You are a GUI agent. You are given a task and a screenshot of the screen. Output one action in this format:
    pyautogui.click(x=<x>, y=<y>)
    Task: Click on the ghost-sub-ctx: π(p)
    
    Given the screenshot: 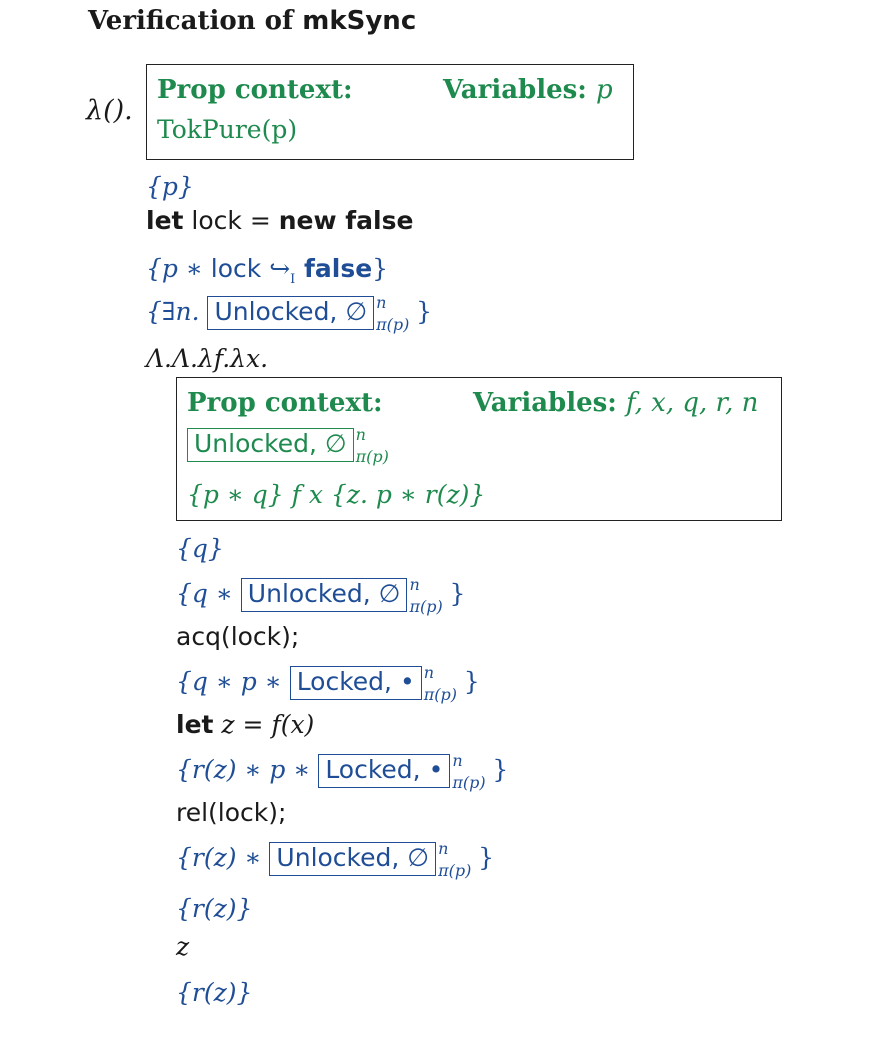 What is the action you would take?
    pyautogui.click(x=372, y=456)
    